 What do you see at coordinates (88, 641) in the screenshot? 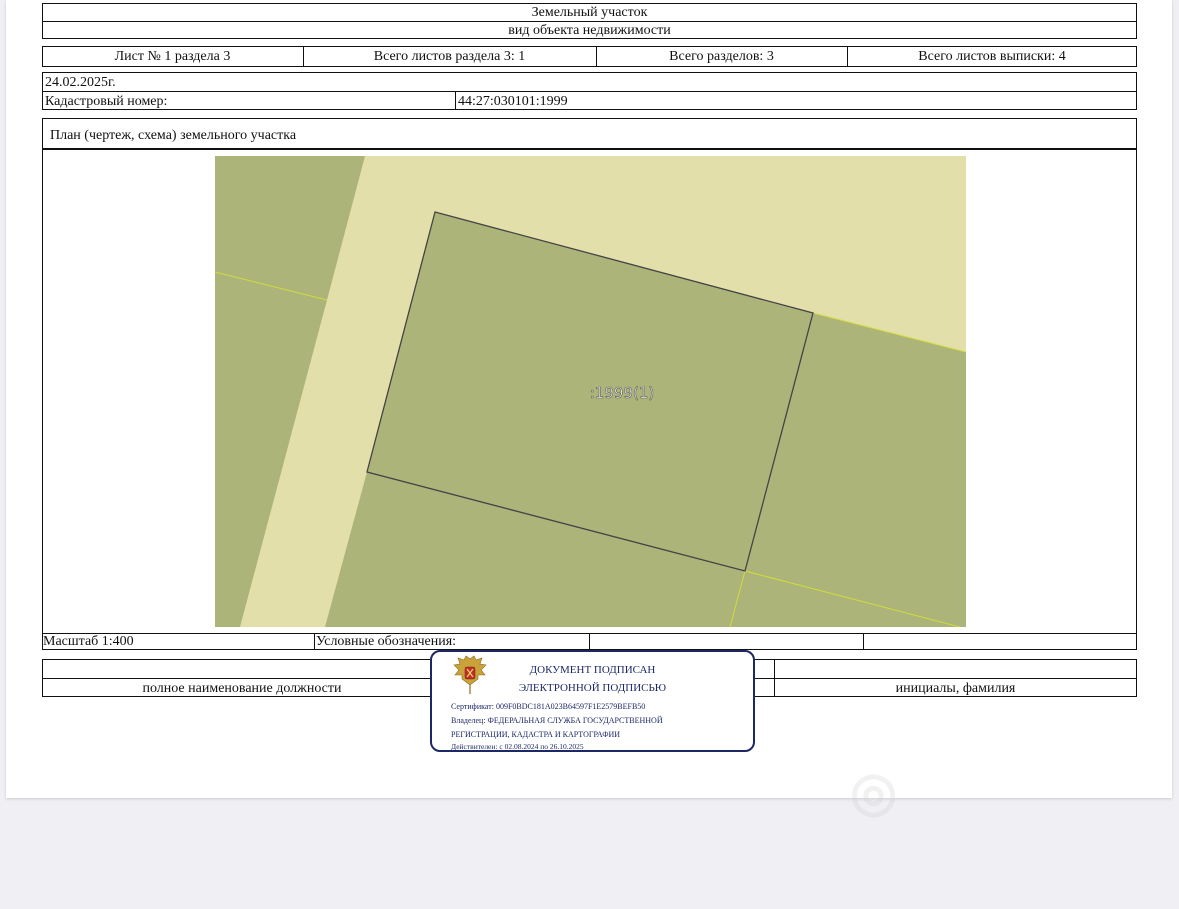
I see `scale-label: Масштаб 1:400` at bounding box center [88, 641].